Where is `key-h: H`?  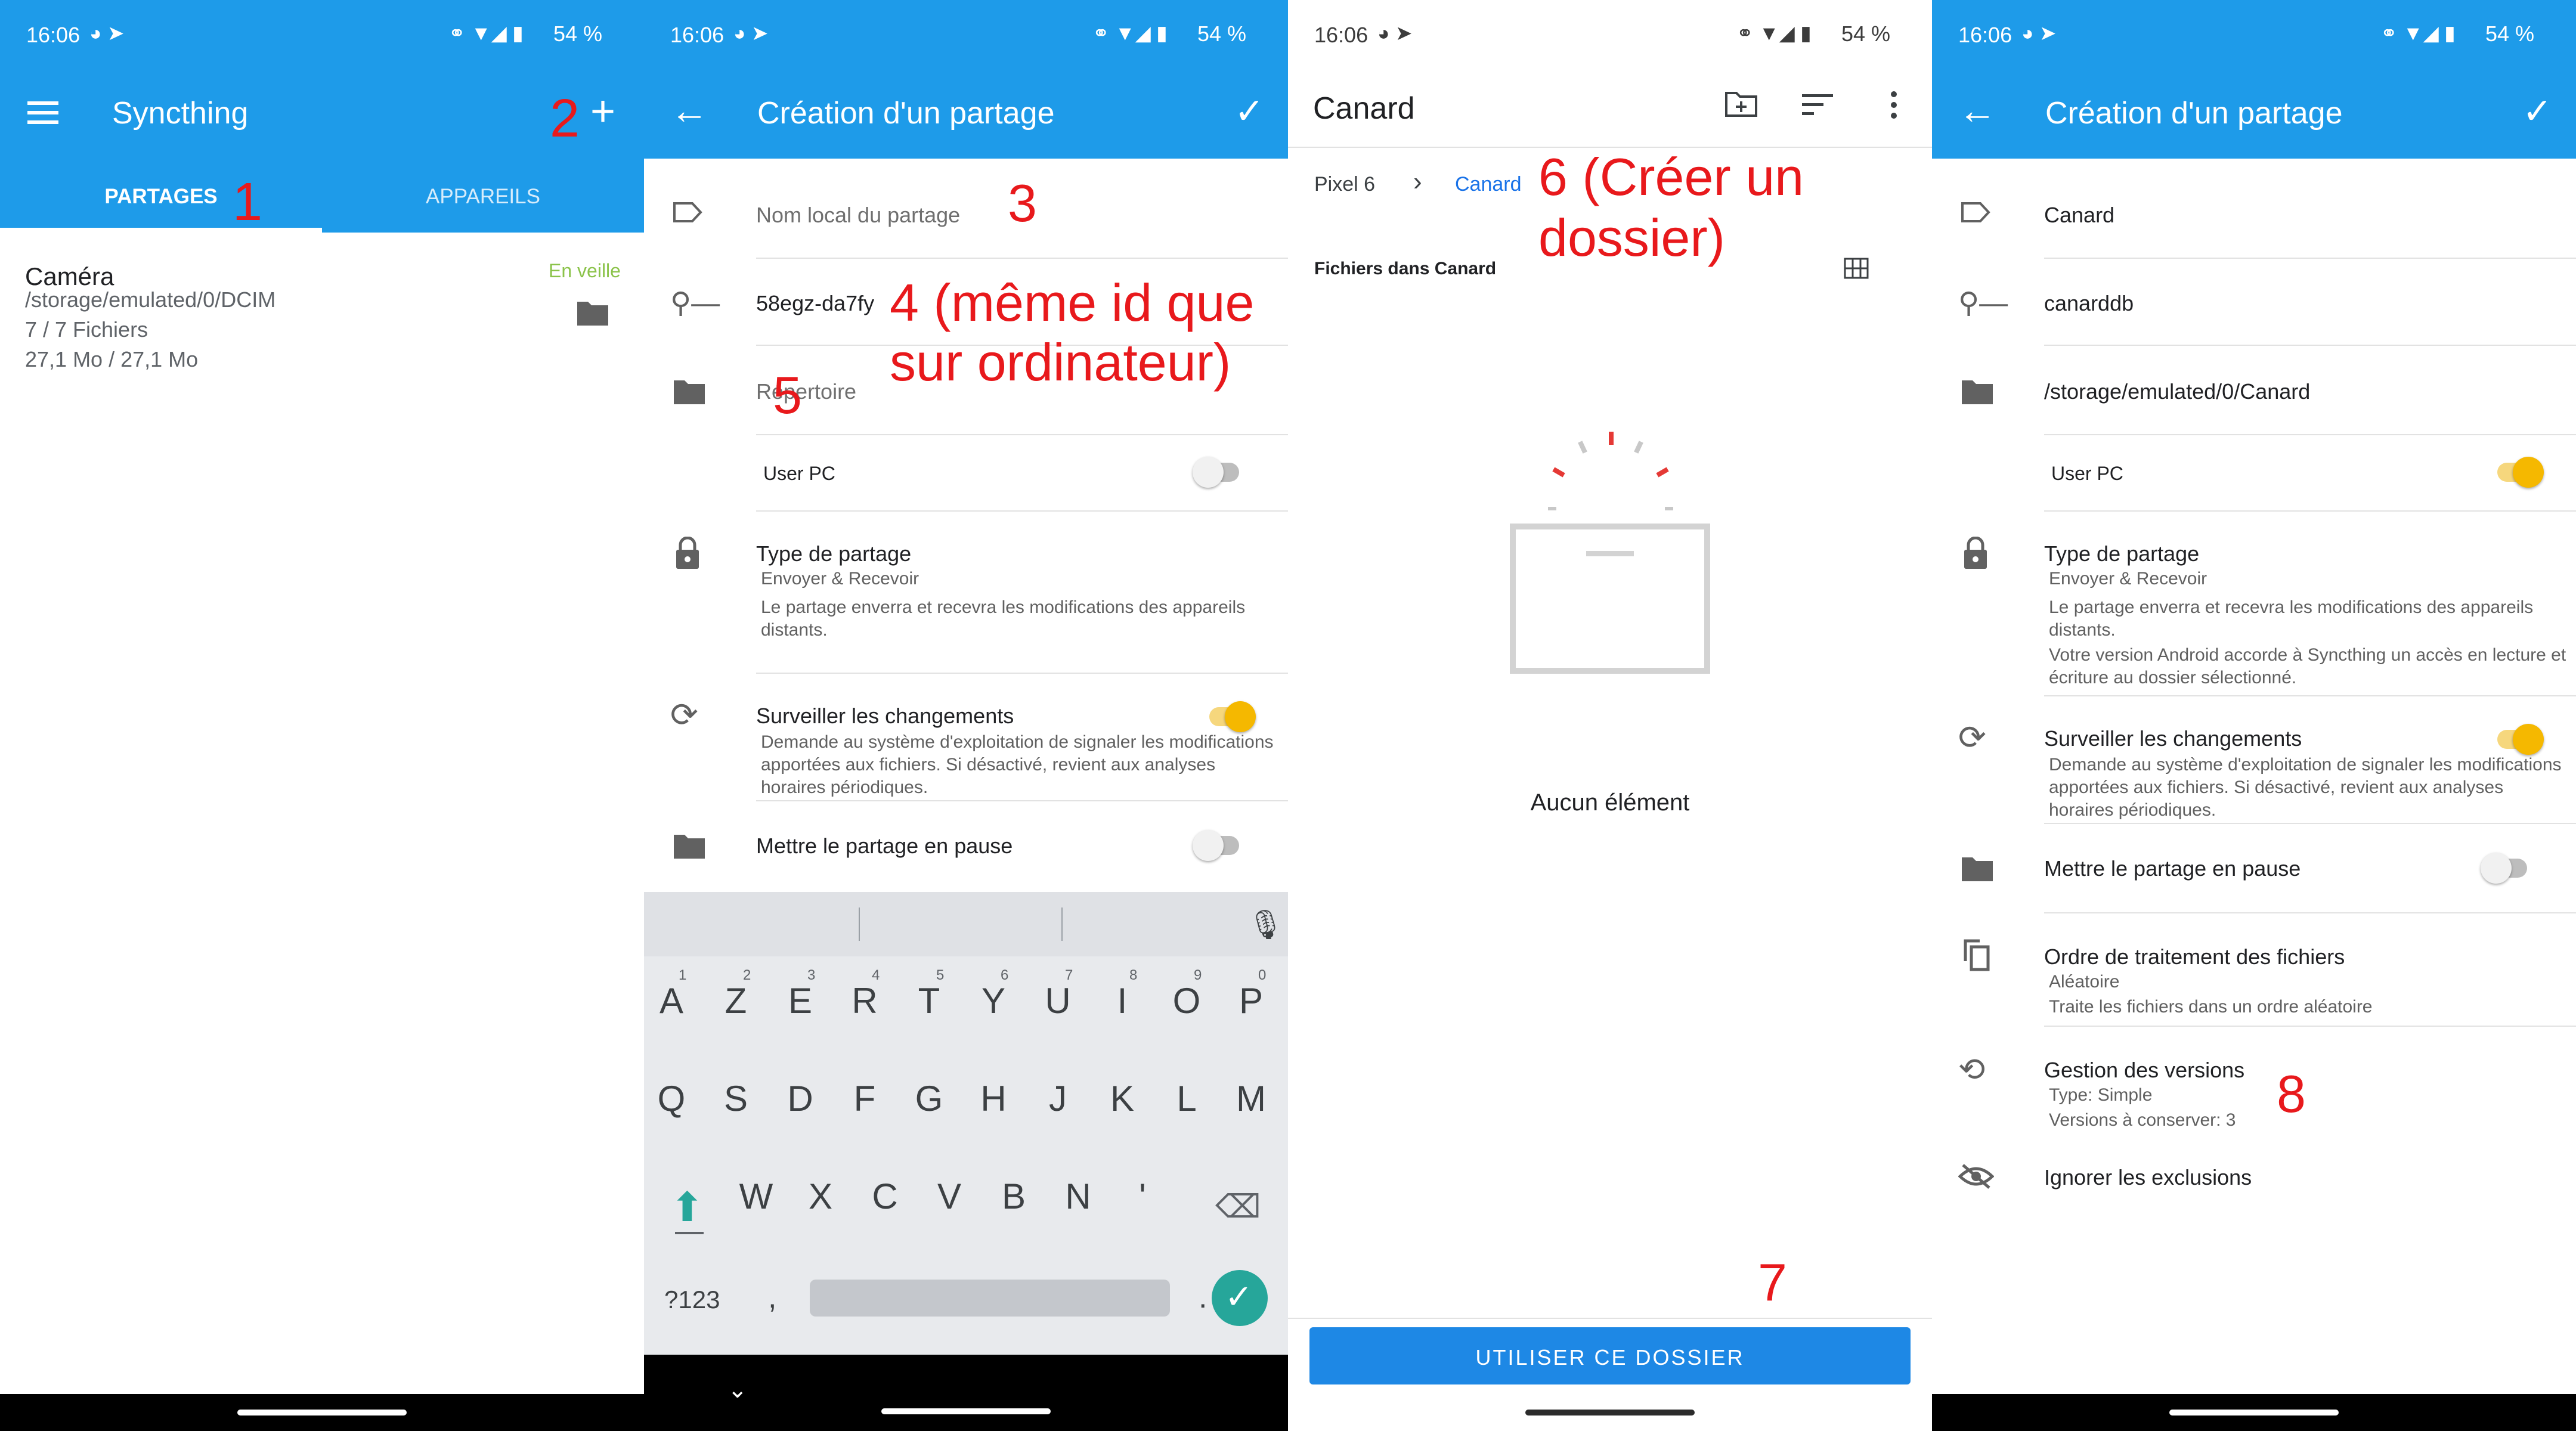
key-h: H is located at coordinates (994, 1098).